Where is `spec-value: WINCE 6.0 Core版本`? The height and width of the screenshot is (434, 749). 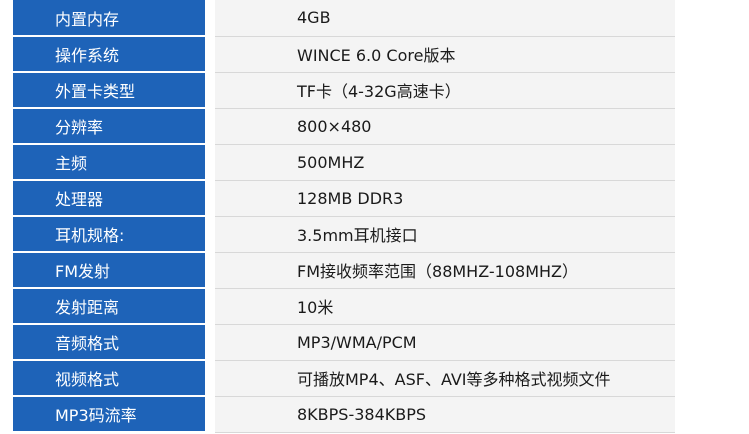 spec-value: WINCE 6.0 Core版本 is located at coordinates (445, 54).